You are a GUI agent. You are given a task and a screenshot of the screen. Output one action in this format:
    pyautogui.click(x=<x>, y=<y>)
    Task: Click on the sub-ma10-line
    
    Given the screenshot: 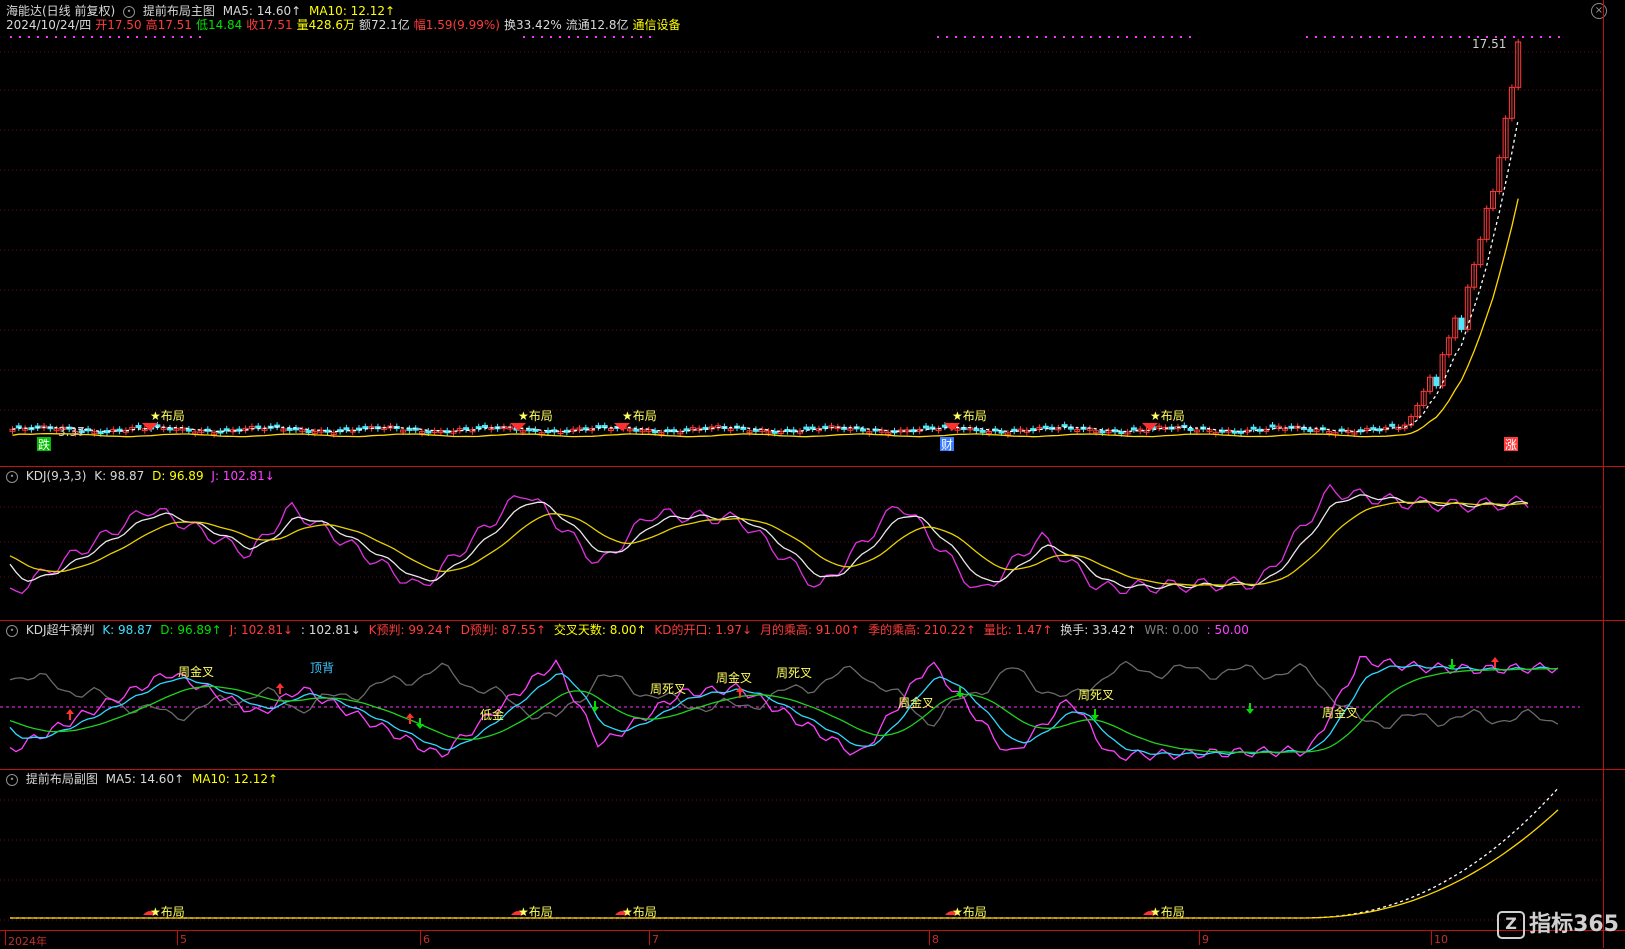 What is the action you would take?
    pyautogui.click(x=784, y=864)
    